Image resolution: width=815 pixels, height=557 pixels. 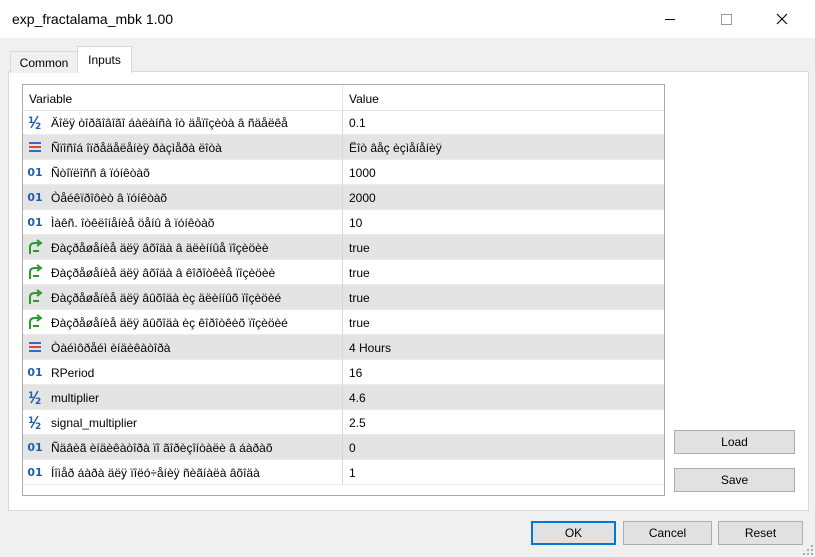 I want to click on table-row: Òàéìôðåéì èíäèêàòîðà 4 Hours, so click(x=343, y=347).